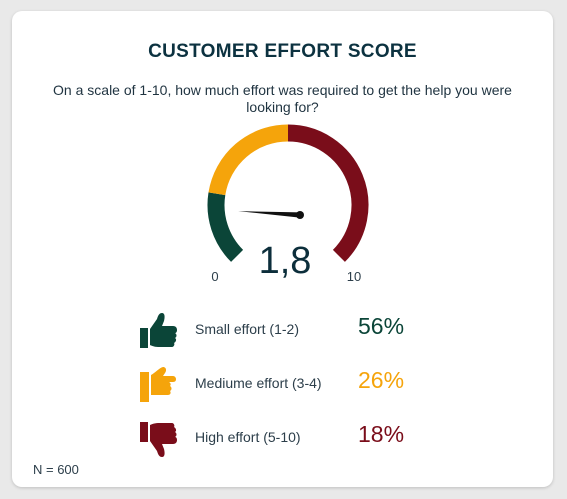  Describe the element at coordinates (158, 330) in the screenshot. I see `thumbs-up-icon` at that location.